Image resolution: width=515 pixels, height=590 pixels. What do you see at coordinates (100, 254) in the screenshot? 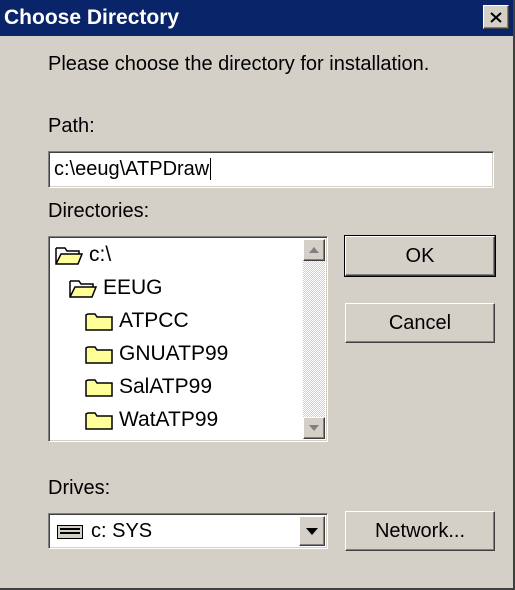
I see `directory-item-label: c:\` at bounding box center [100, 254].